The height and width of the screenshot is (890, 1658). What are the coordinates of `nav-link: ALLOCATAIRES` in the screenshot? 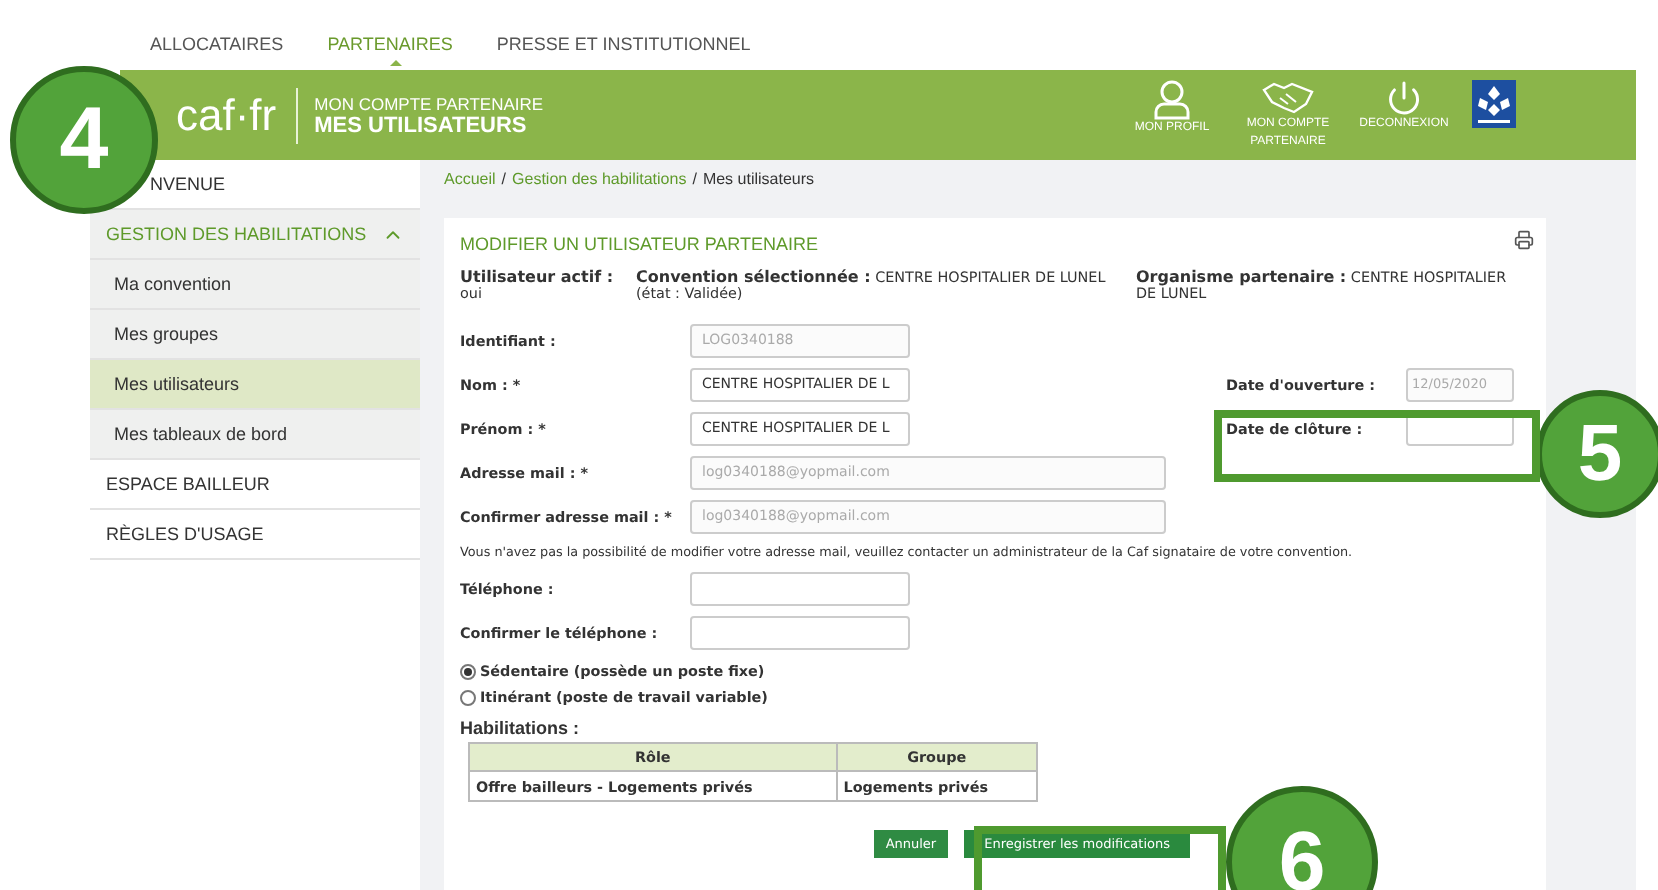 It's located at (217, 50).